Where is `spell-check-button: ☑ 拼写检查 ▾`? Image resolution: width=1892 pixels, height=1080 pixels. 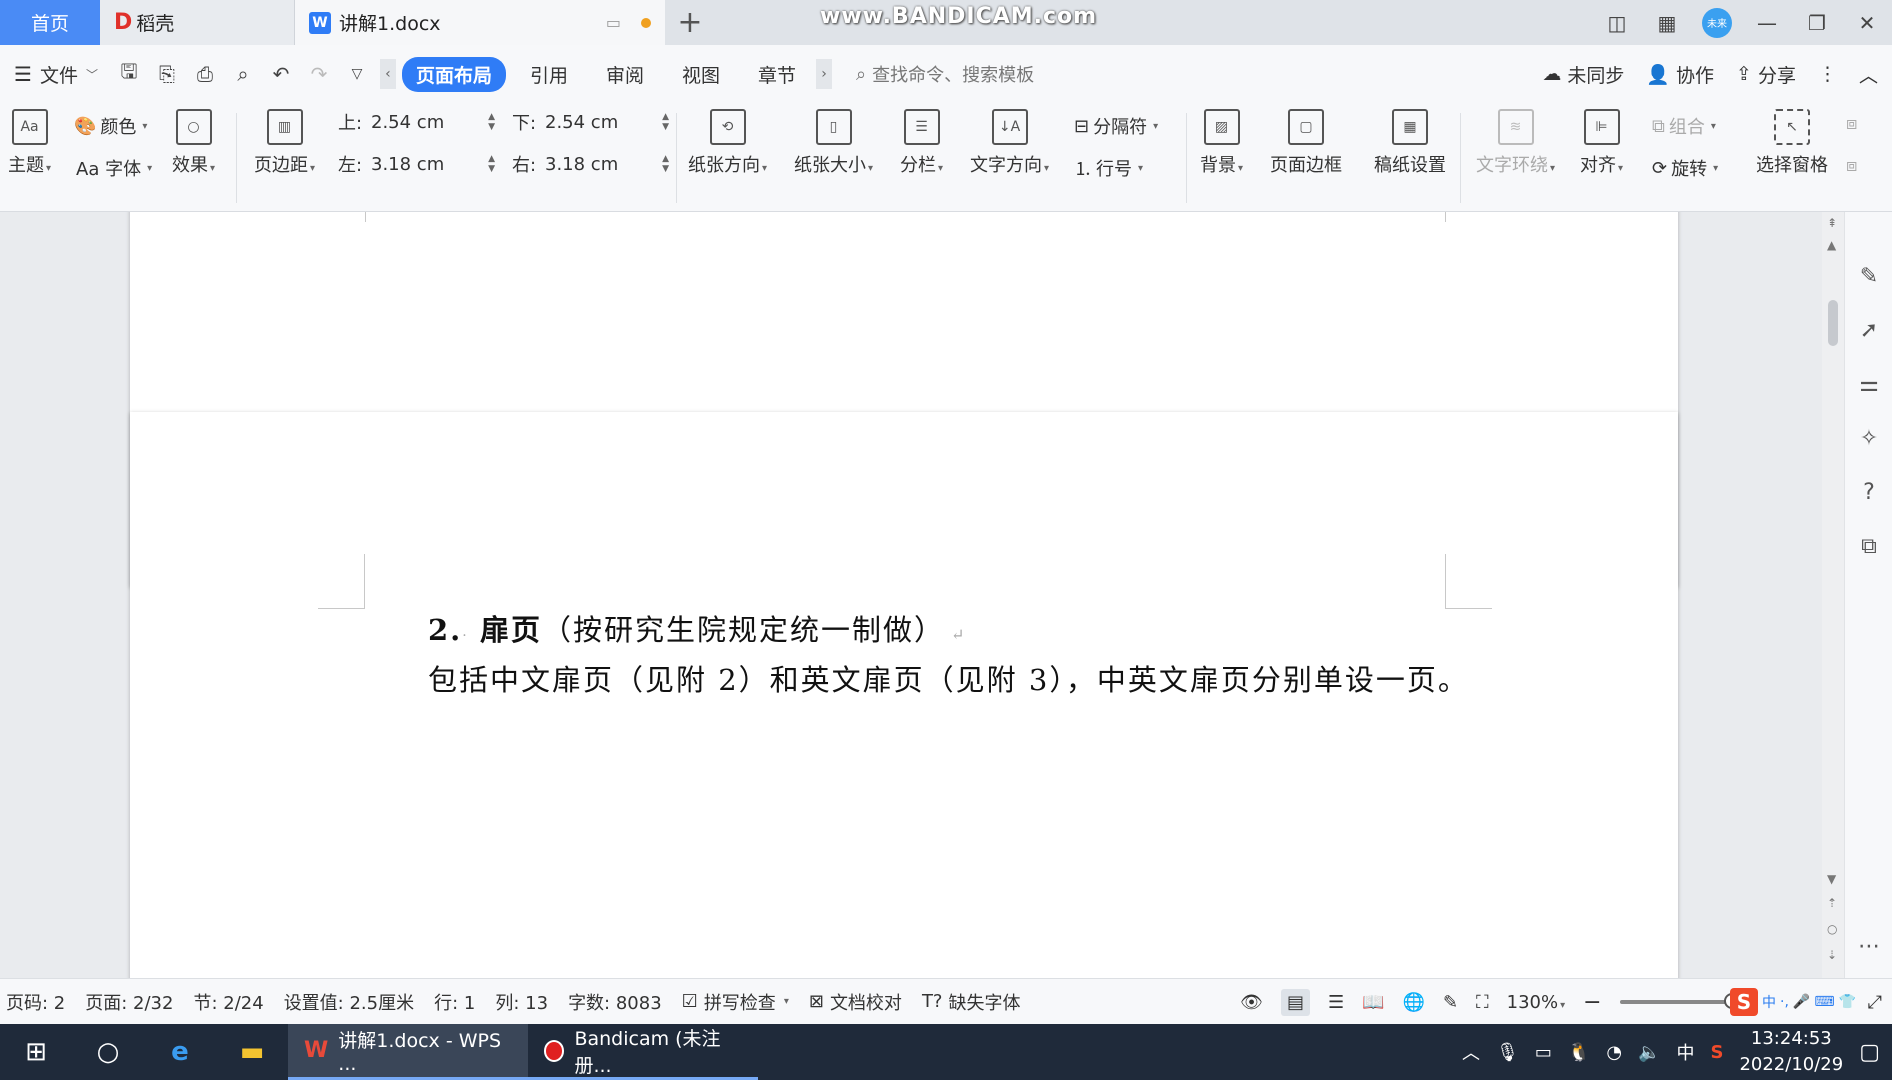 spell-check-button: ☑ 拼写检查 ▾ is located at coordinates (735, 1002).